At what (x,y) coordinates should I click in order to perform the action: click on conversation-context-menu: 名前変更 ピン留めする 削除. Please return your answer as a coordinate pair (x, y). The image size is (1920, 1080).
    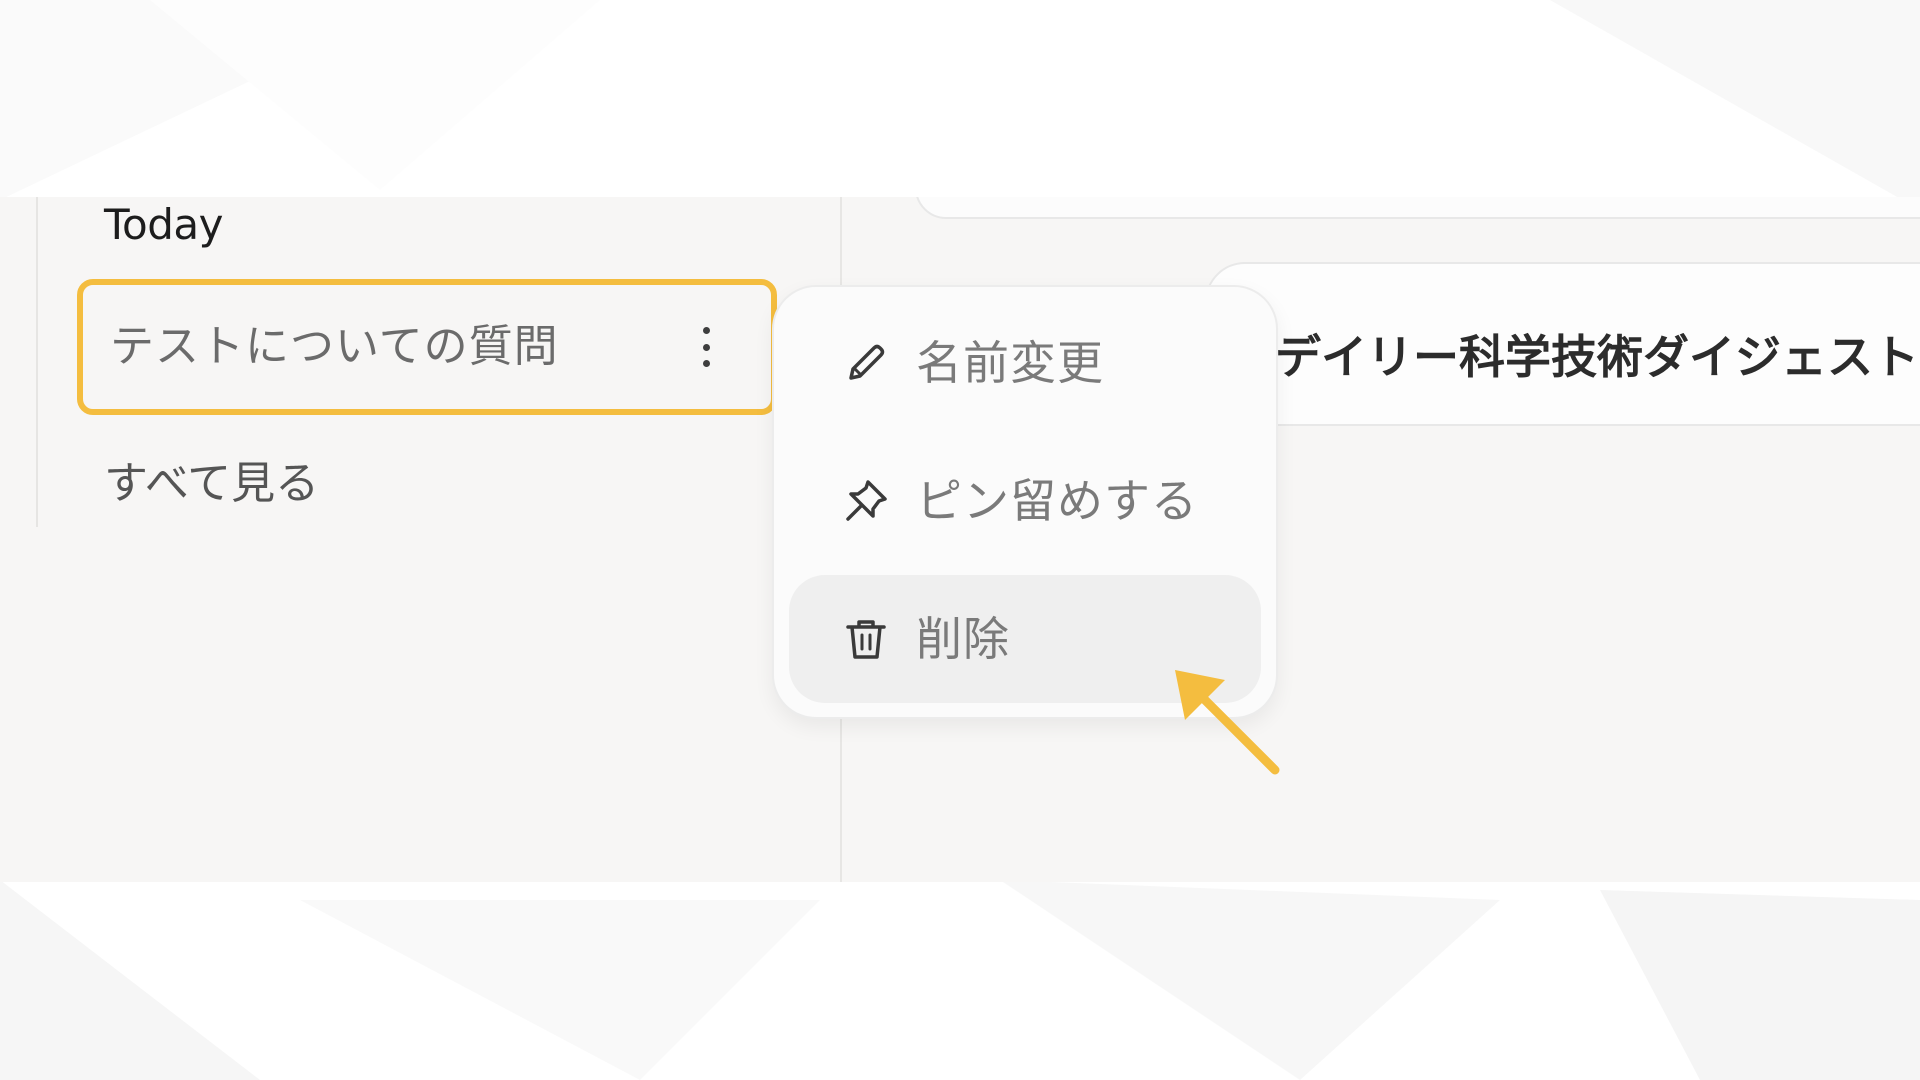
    Looking at the image, I should click on (1025, 502).